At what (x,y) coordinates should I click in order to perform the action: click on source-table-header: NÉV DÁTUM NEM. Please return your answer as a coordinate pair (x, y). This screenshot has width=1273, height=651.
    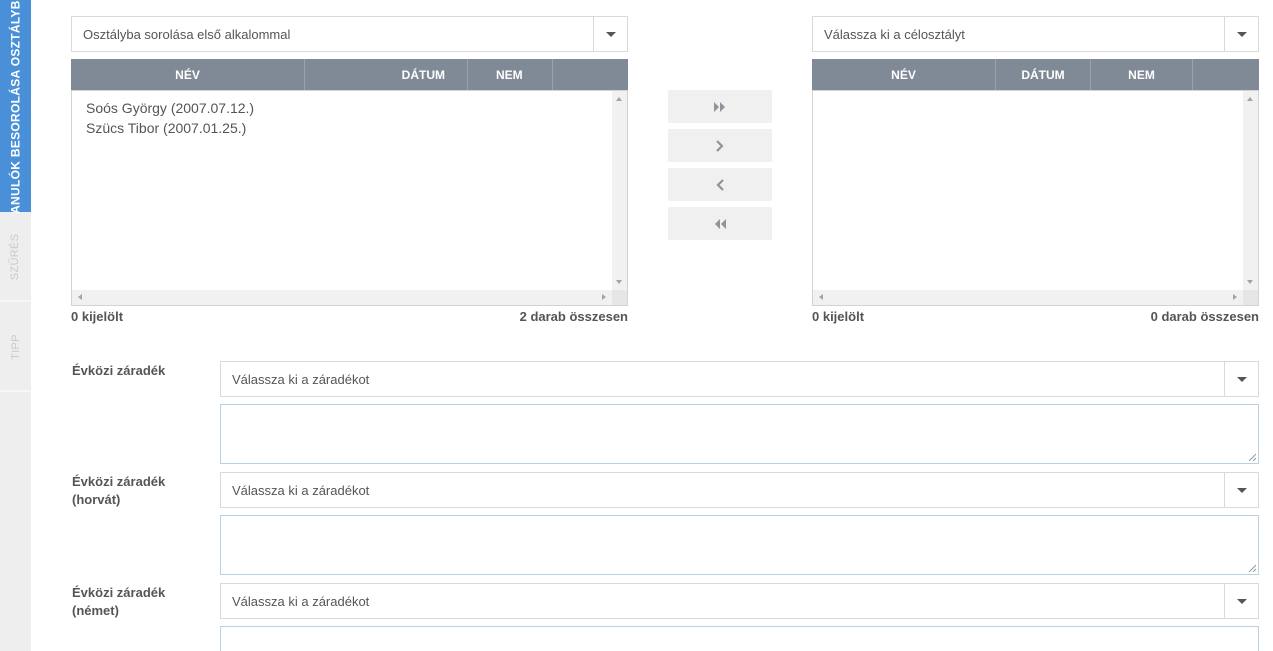
    Looking at the image, I should click on (349, 74).